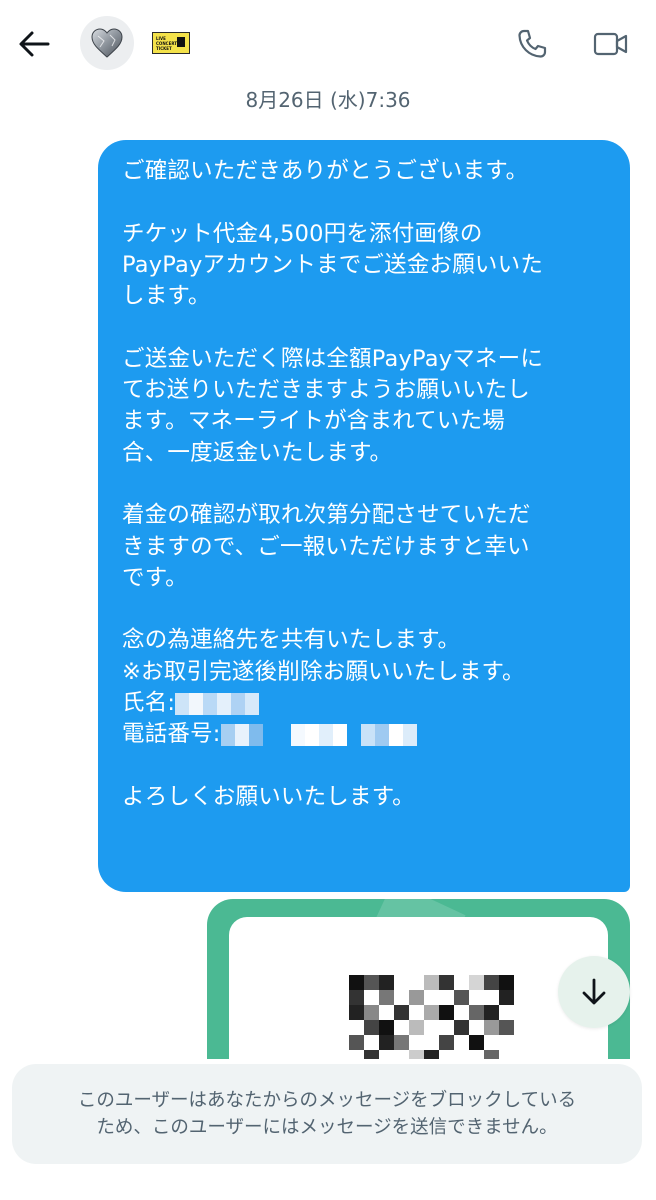 This screenshot has height=1200, width=656. I want to click on message-line: 着金の確認が取れ次第分配させていただ, so click(326, 515).